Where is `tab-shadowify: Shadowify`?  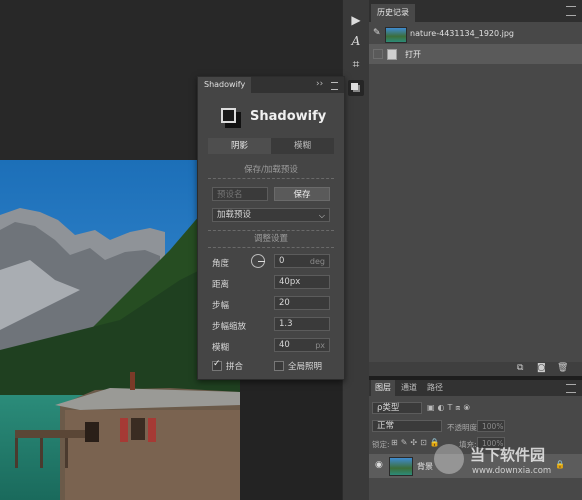
tab-shadowify: Shadowify is located at coordinates (225, 85).